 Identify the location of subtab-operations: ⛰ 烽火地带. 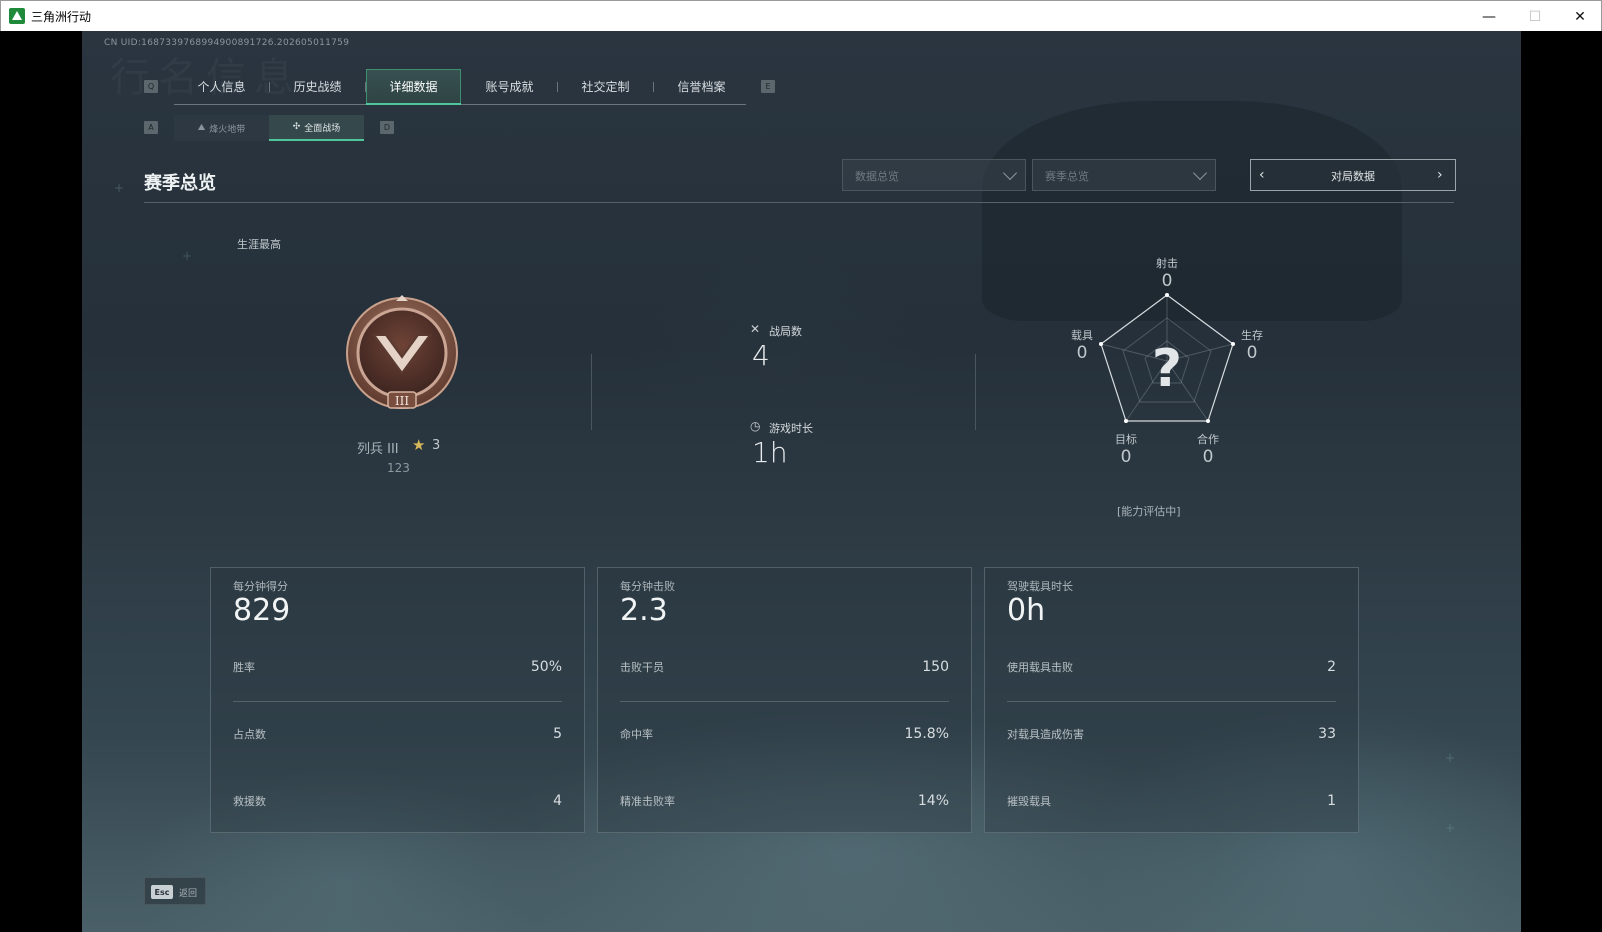
(221, 128).